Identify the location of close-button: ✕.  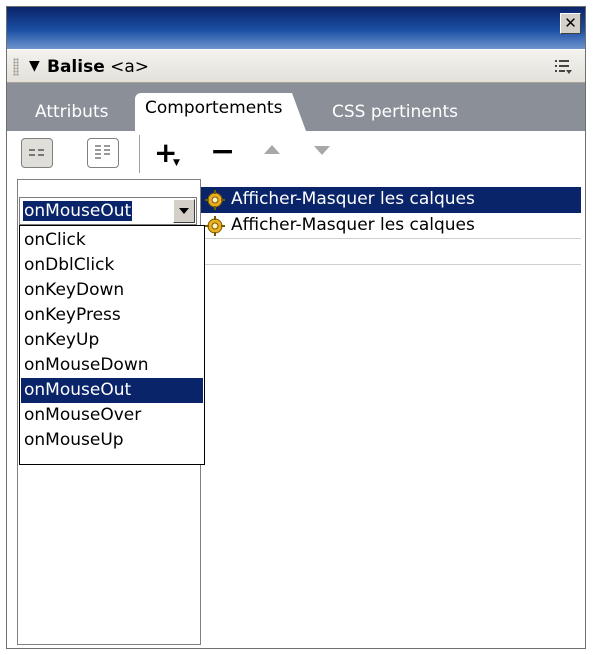
(570, 23).